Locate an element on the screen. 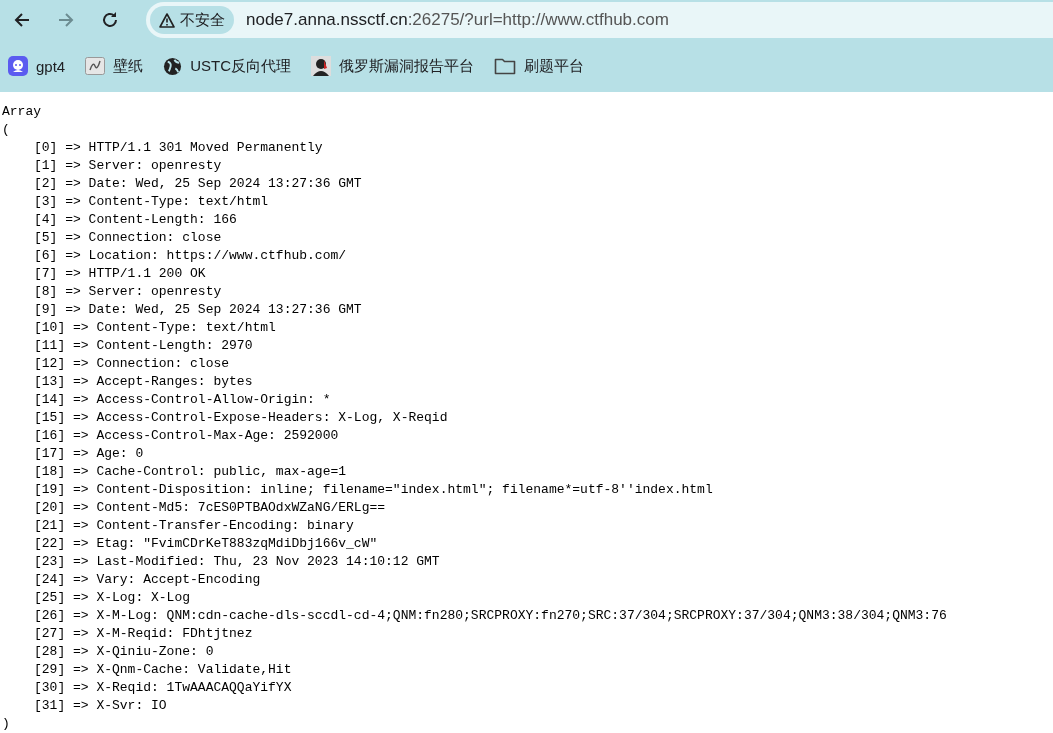 The width and height of the screenshot is (1053, 733). output-line: [25] => X-Log: X-Log is located at coordinates (112, 598).